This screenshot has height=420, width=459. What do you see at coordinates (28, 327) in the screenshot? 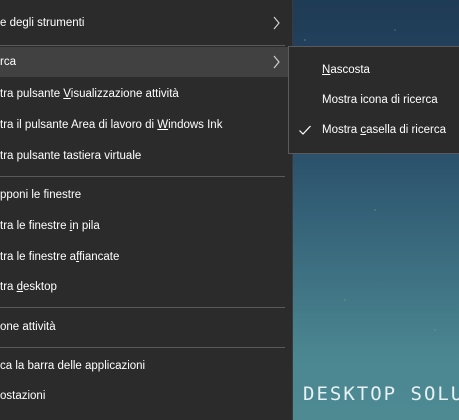
I see `menu-item-label: one attività` at bounding box center [28, 327].